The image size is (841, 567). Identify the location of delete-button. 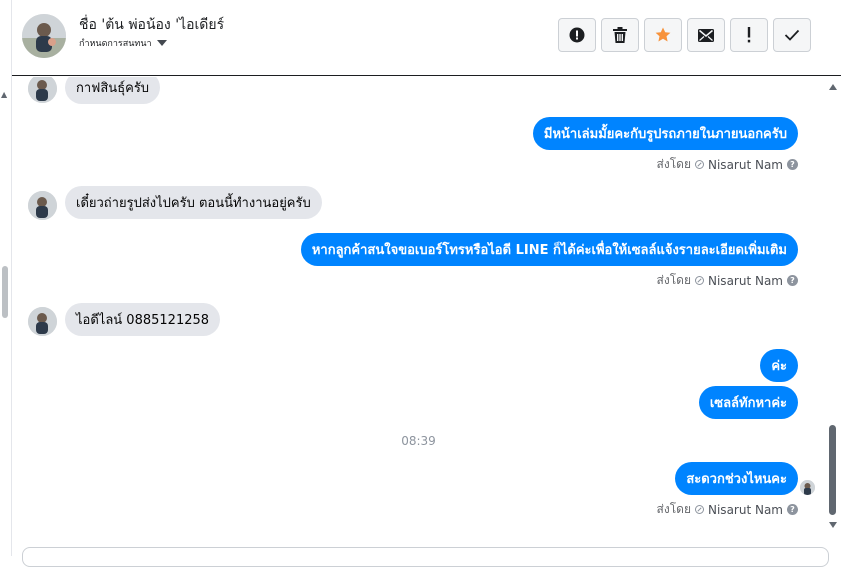
(620, 35).